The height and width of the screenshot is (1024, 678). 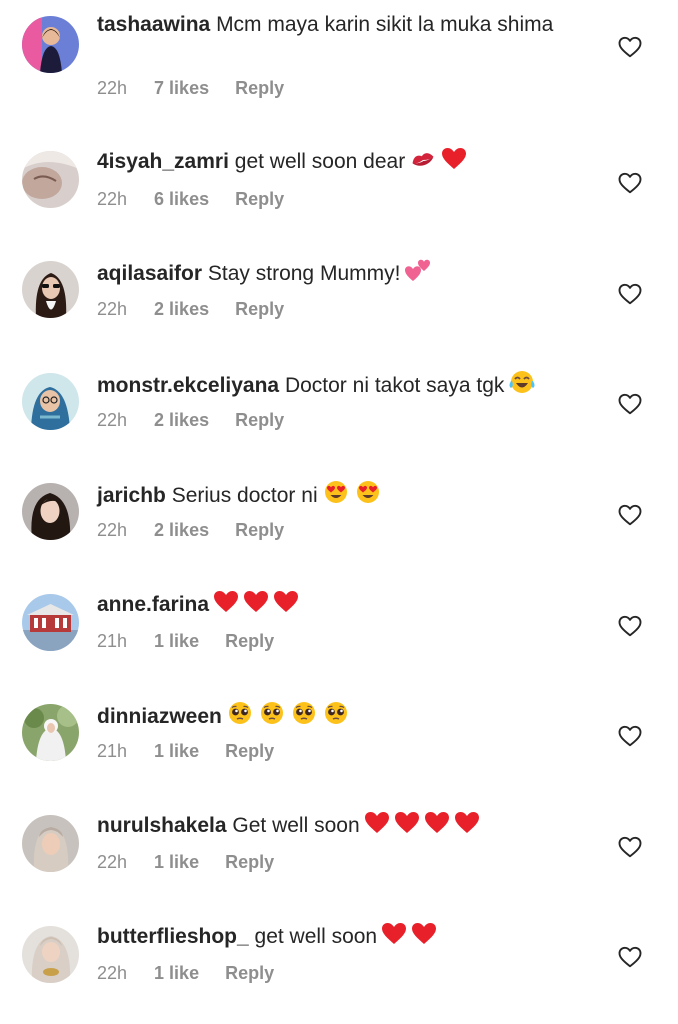 I want to click on comment-text: butterflieshop_ get well soon, so click(x=332, y=936).